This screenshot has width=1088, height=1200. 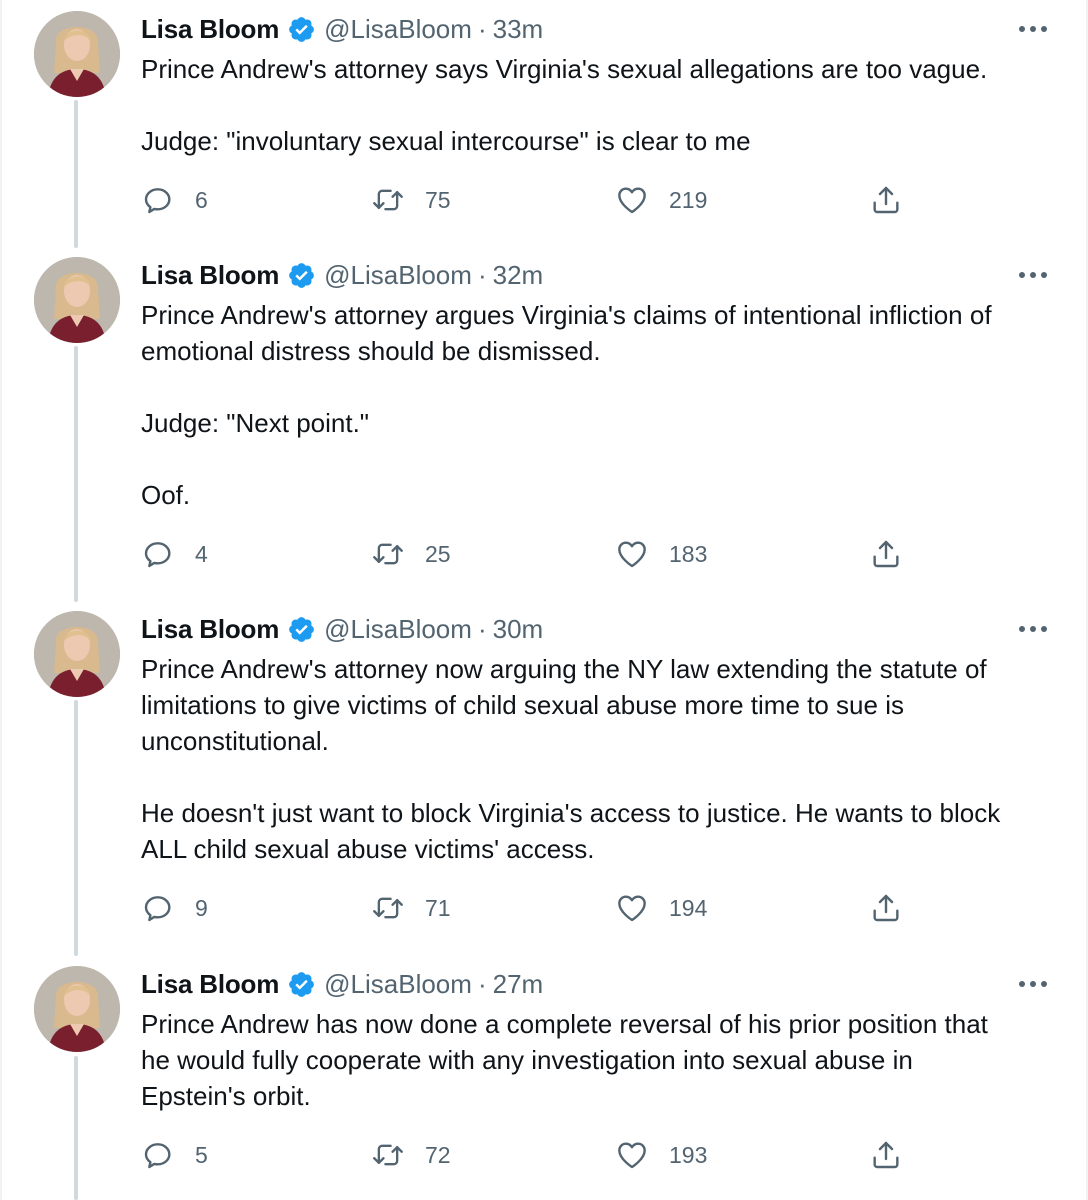 What do you see at coordinates (411, 554) in the screenshot?
I see `retweet-button: 25` at bounding box center [411, 554].